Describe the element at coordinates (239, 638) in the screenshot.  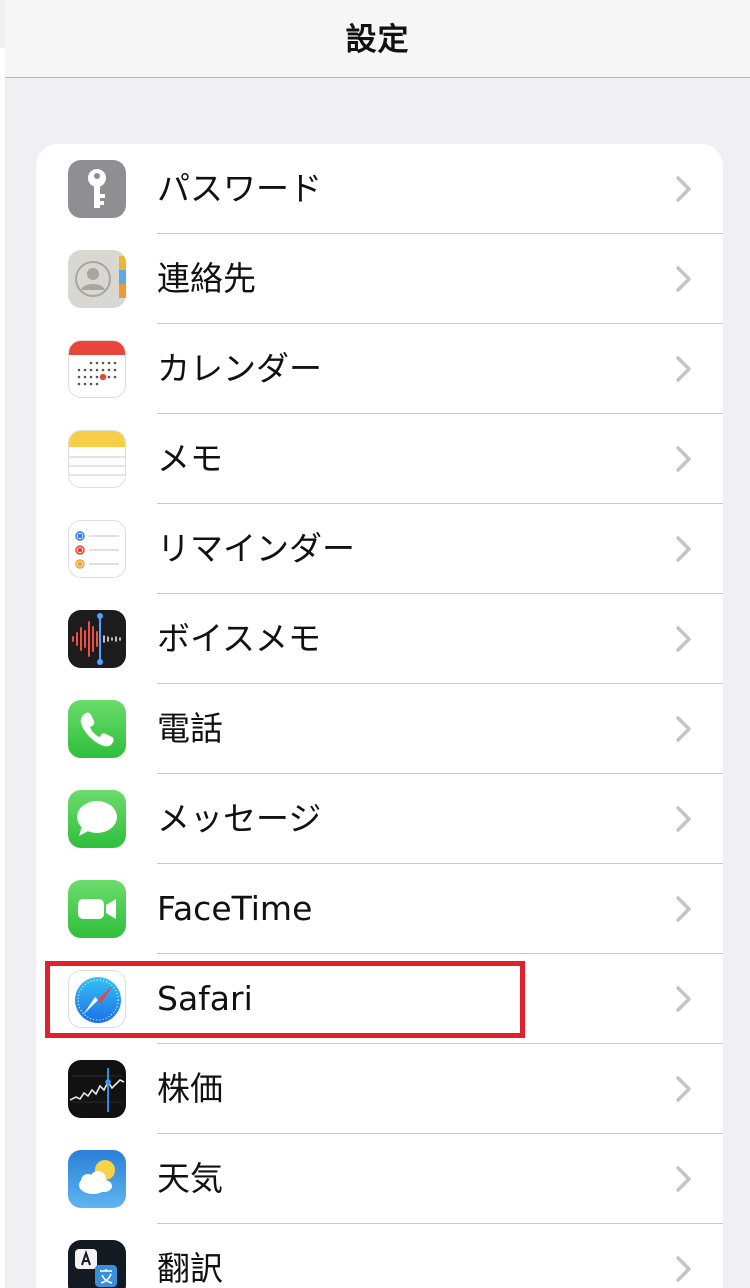
I see `settings-item-label: ボイスメモ` at that location.